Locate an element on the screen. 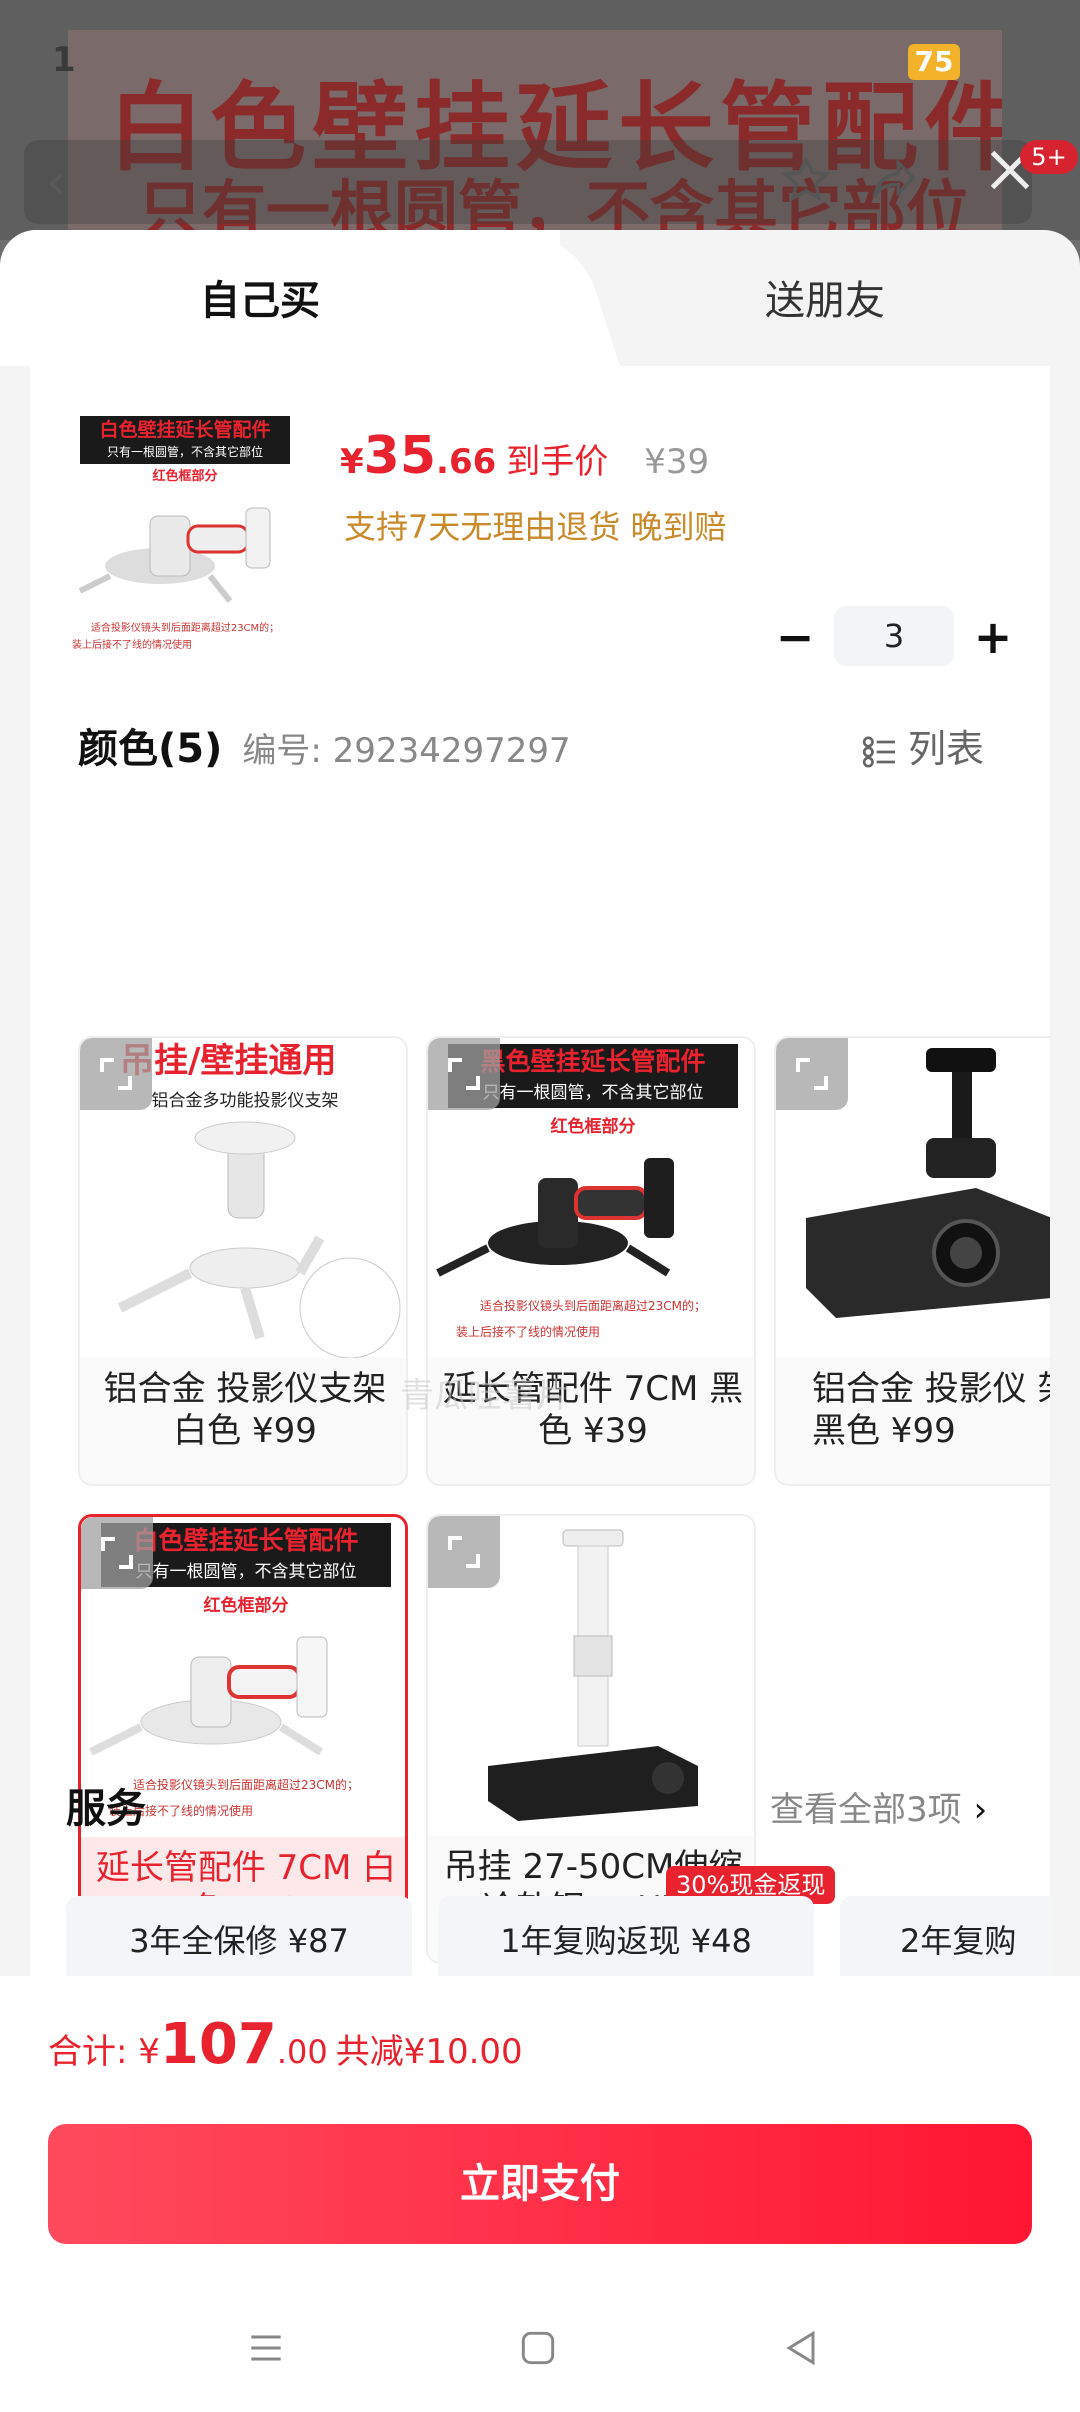 The width and height of the screenshot is (1080, 2412). total-decimal: .00 is located at coordinates (302, 2052).